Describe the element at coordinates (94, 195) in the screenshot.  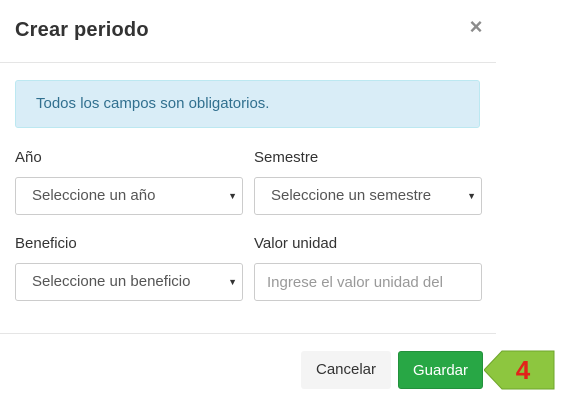
I see `year-select-value: Seleccione un año` at that location.